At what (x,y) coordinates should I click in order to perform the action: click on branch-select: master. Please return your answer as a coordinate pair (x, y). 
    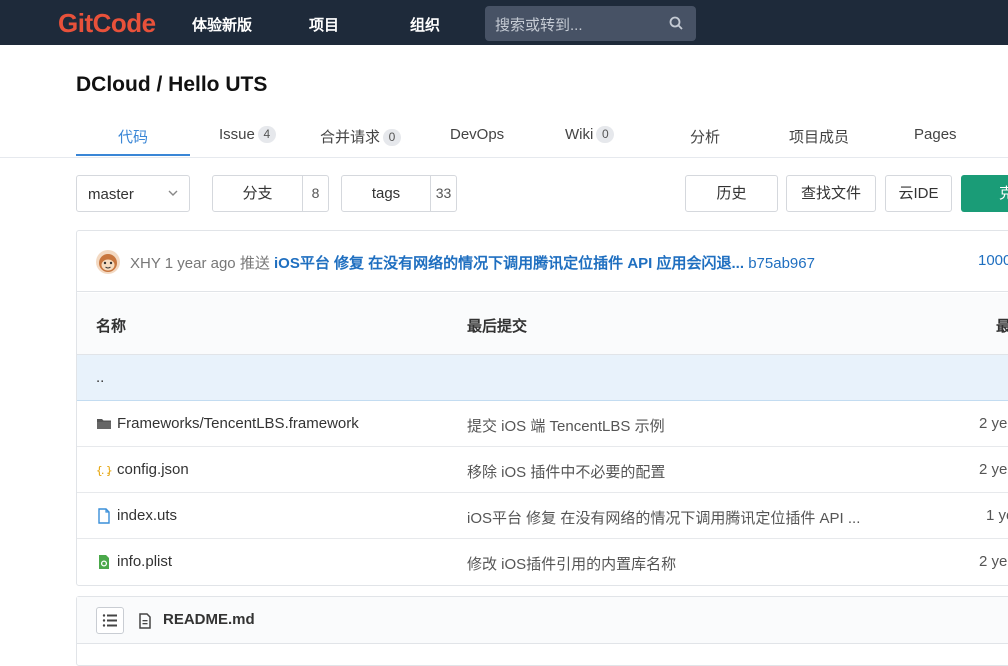
    Looking at the image, I should click on (133, 193).